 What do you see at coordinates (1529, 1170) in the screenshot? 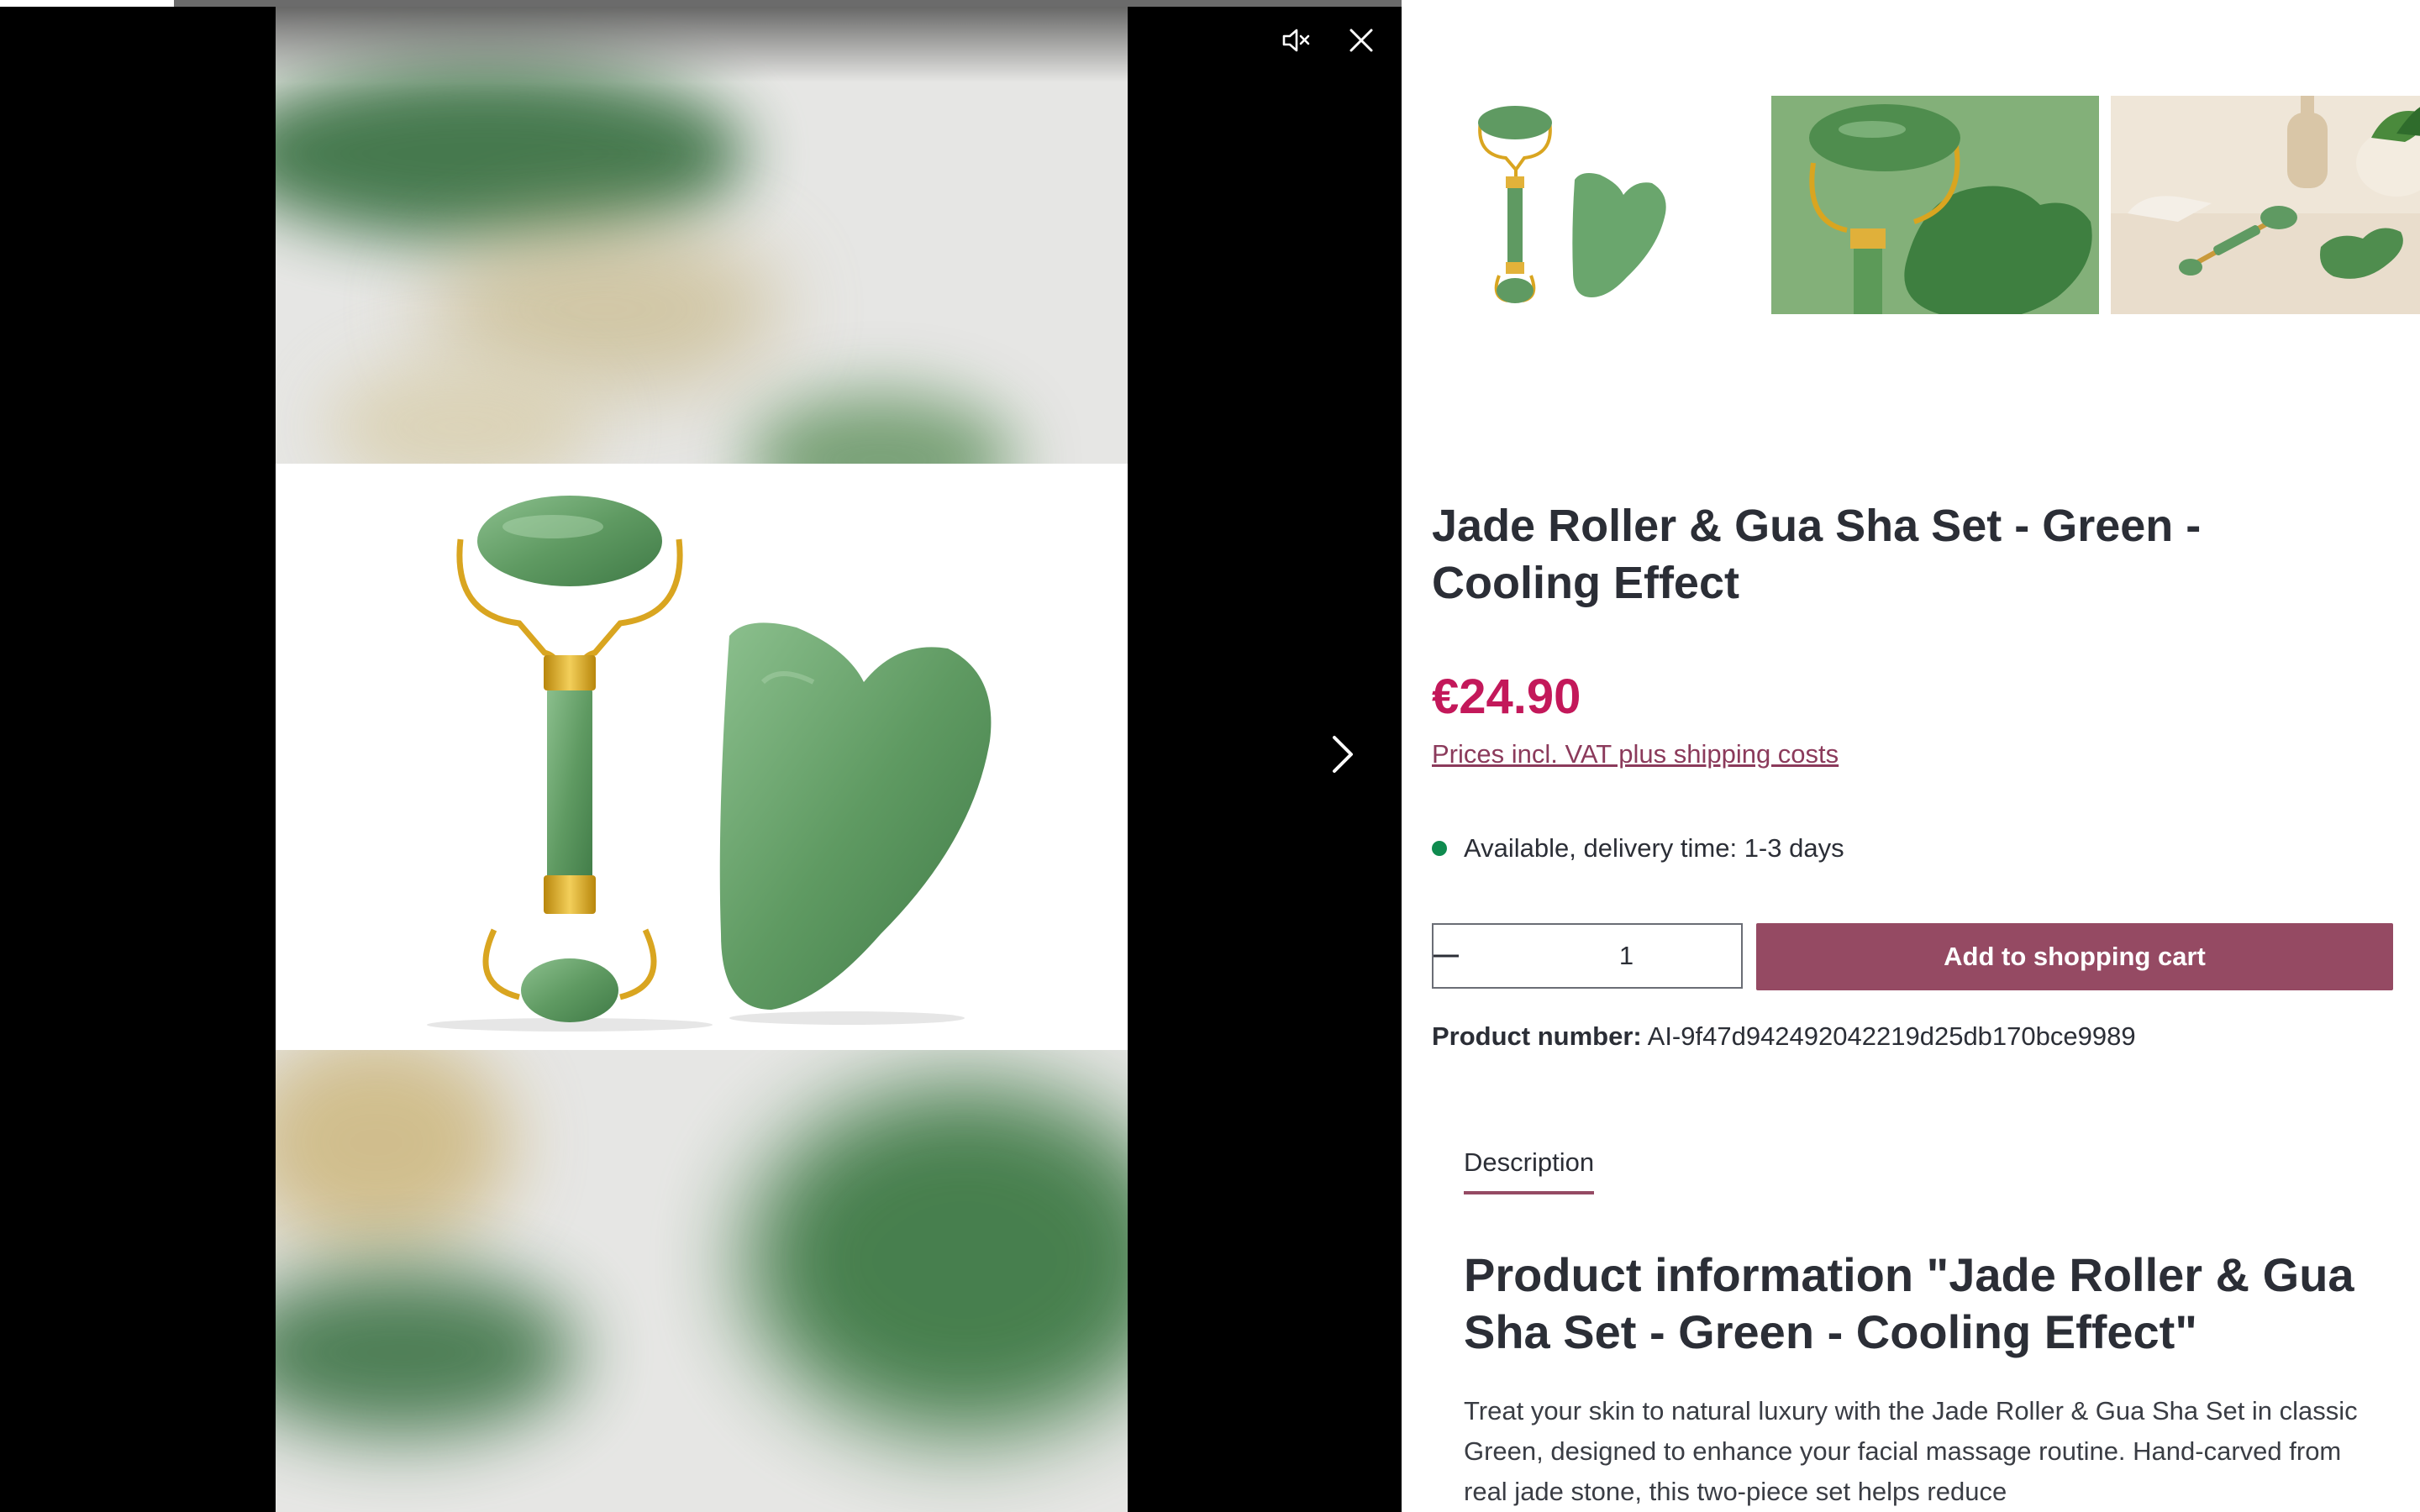
I see `tab-description: Description` at bounding box center [1529, 1170].